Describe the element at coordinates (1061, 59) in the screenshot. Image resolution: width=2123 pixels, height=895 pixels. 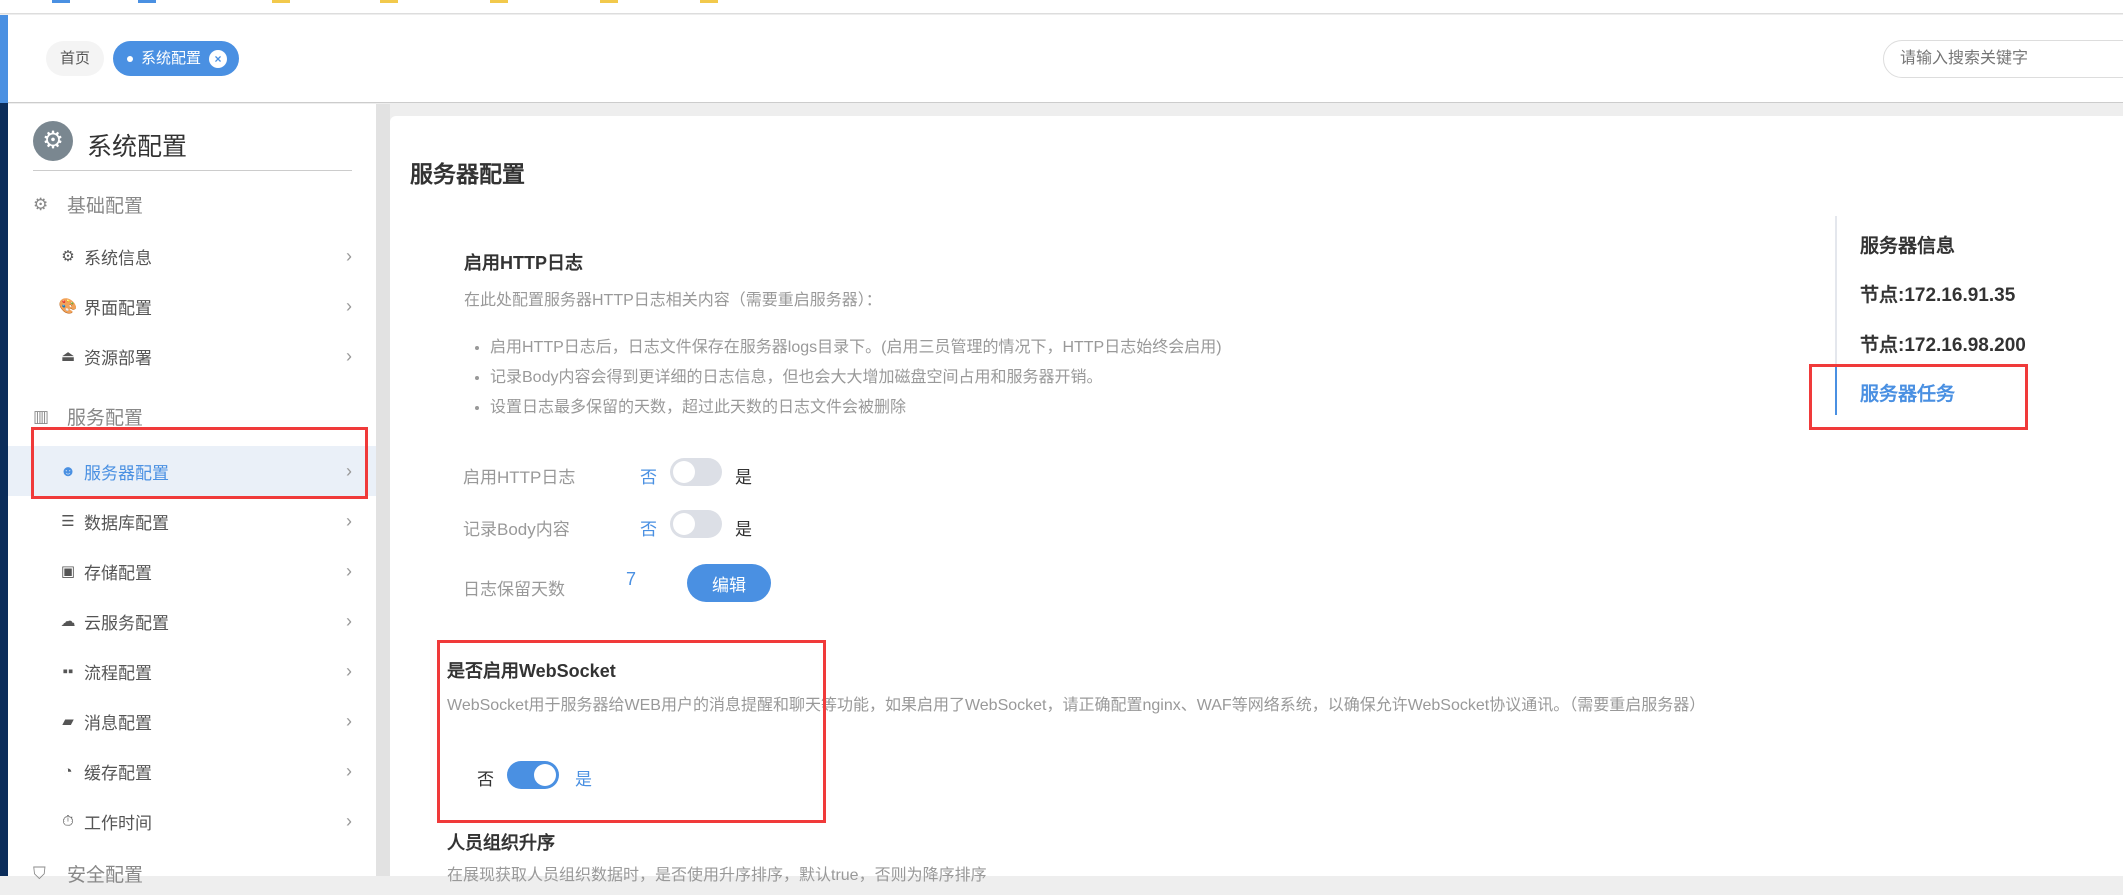
I see `header` at that location.